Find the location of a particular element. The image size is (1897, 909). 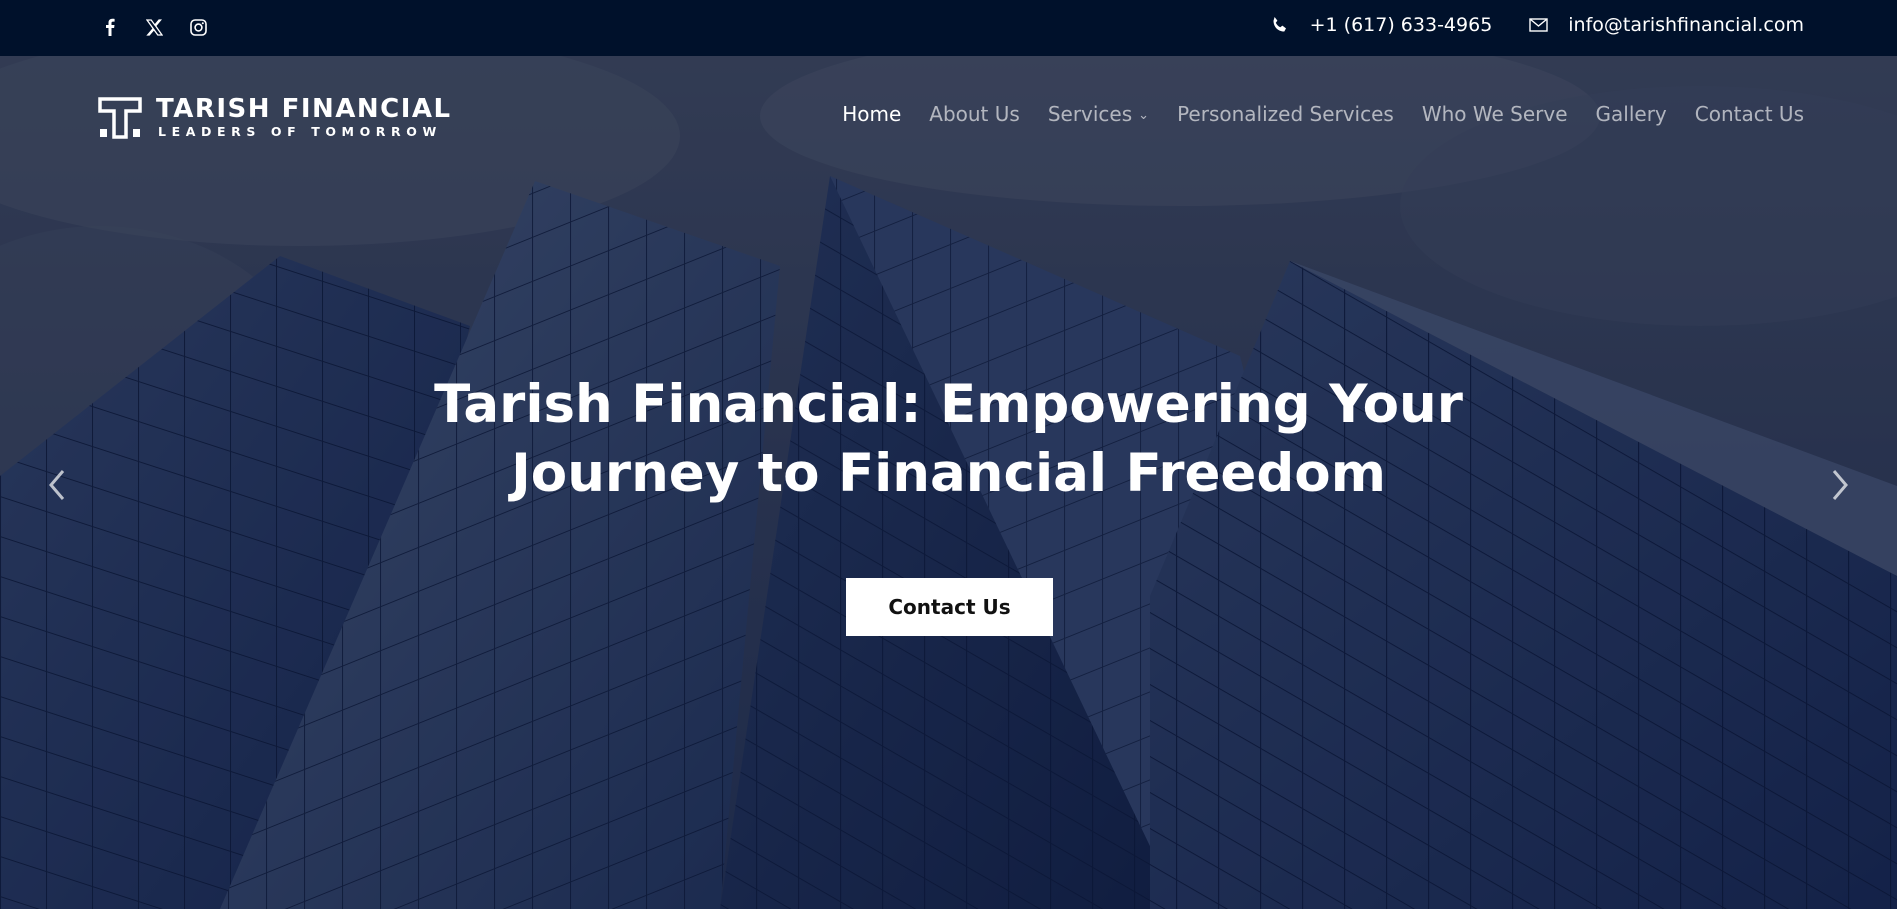

hero-headline-line-2: Journey to Financial Freedom is located at coordinates (948, 473).